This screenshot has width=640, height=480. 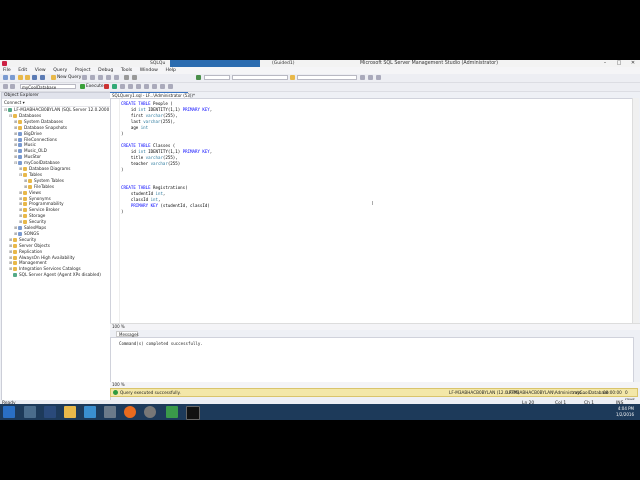 I want to click on code-token: int, so click(x=154, y=199).